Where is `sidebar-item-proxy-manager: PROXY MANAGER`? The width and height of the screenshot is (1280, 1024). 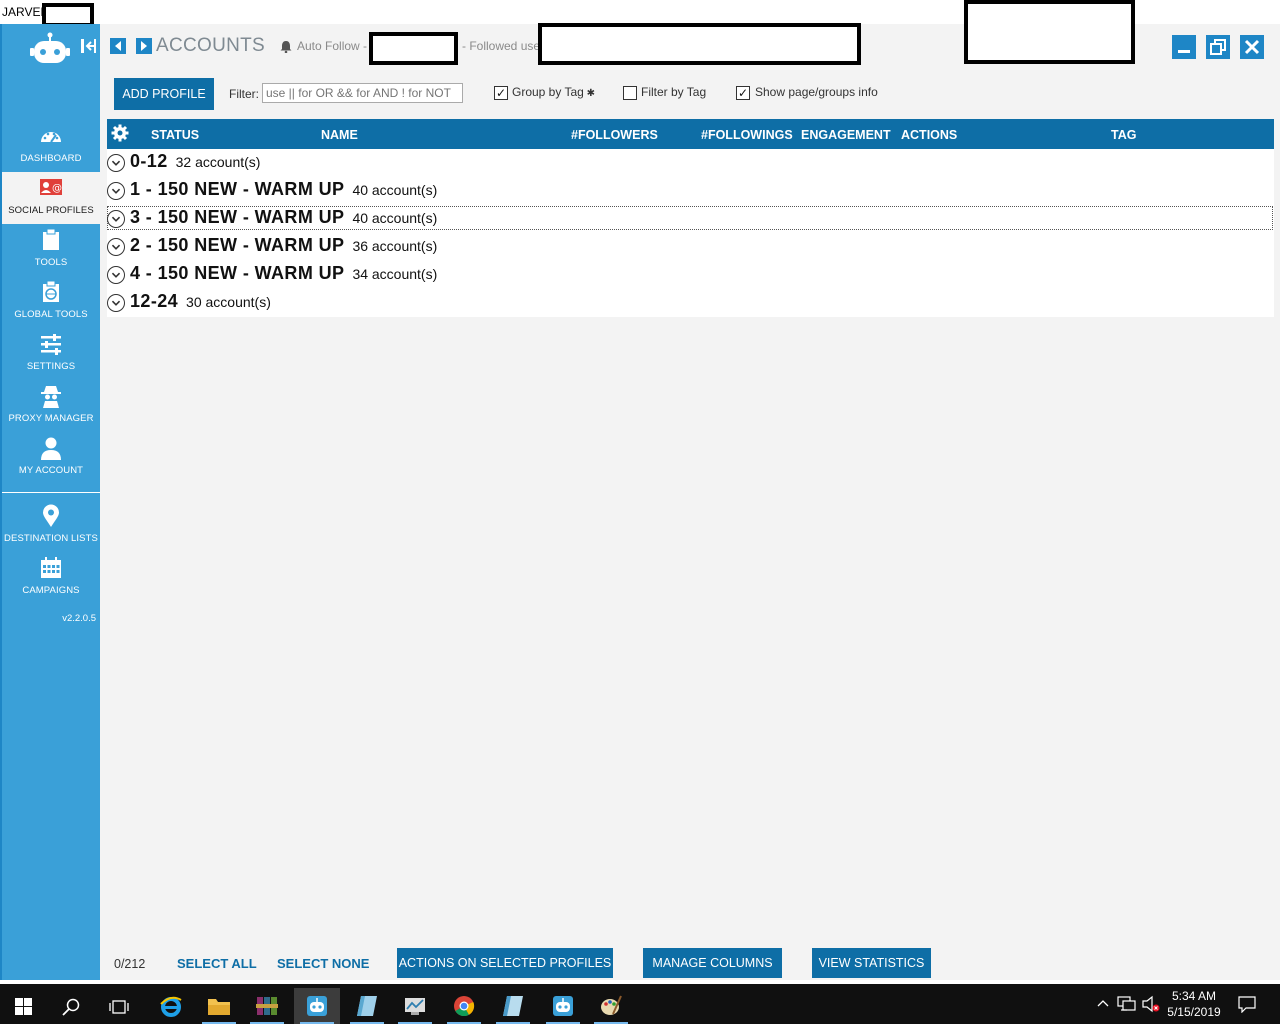 sidebar-item-proxy-manager: PROXY MANAGER is located at coordinates (51, 406).